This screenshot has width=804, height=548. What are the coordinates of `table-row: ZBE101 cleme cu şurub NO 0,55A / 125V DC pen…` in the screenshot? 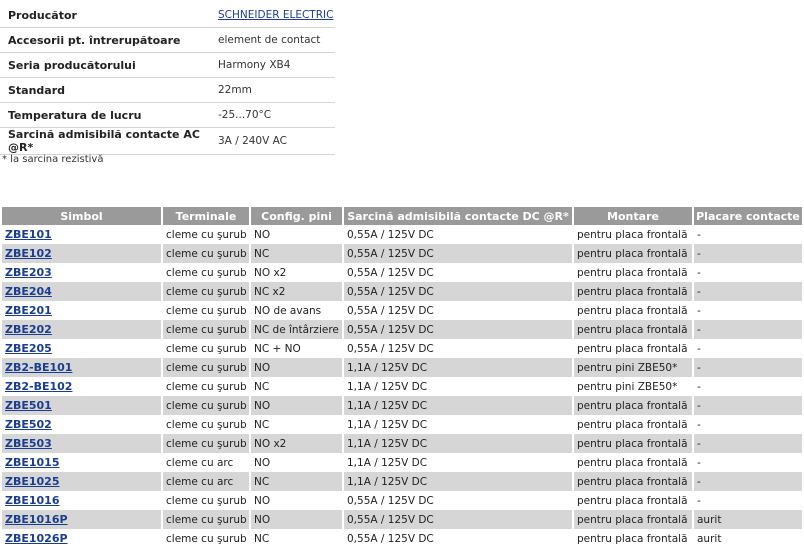 It's located at (402, 234).